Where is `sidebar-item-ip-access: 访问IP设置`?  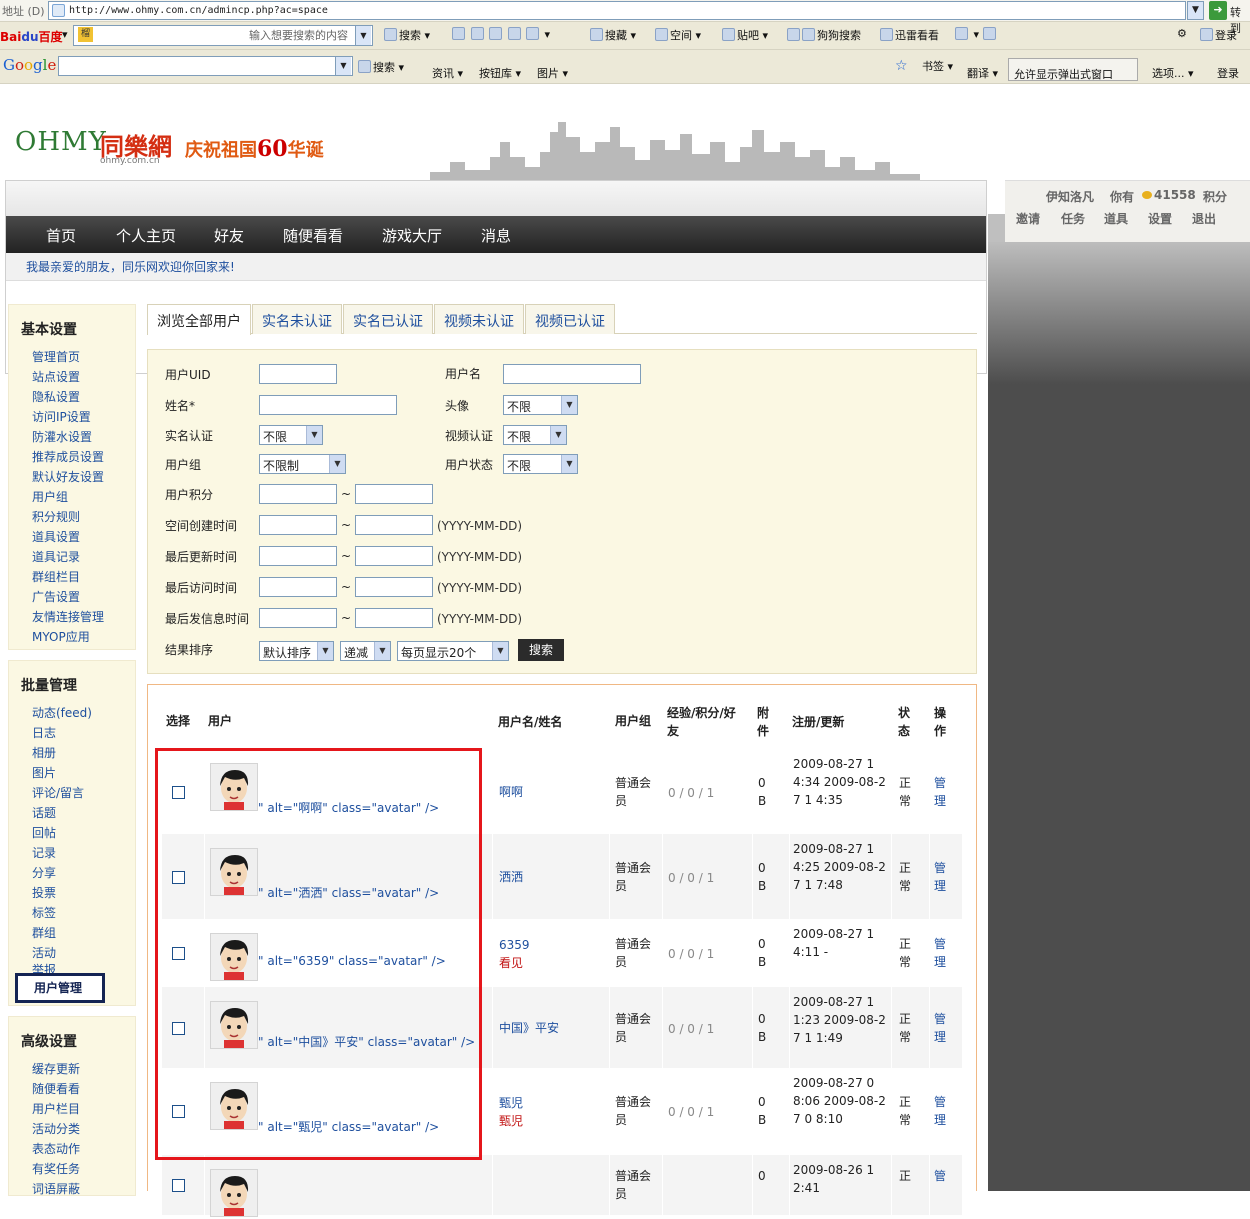
sidebar-item-ip-access: 访问IP设置 is located at coordinates (72, 417).